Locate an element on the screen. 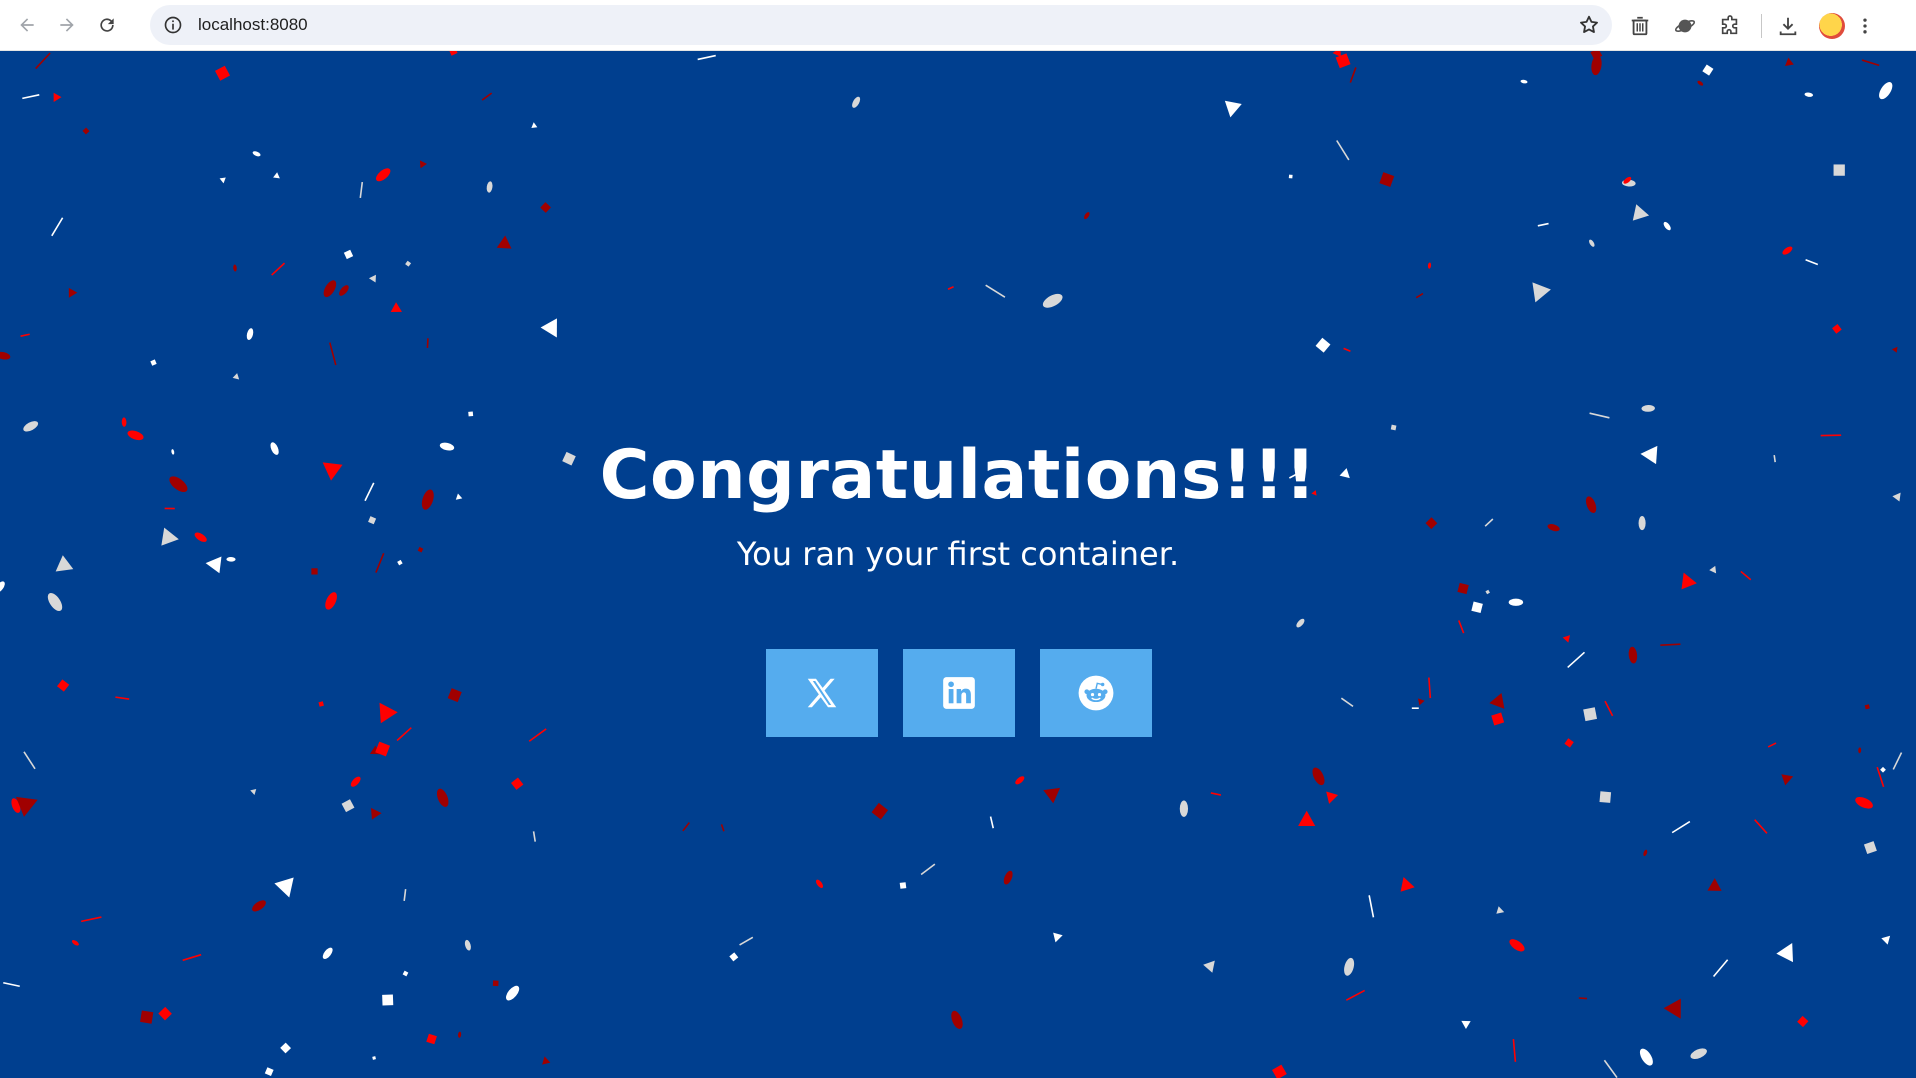 The height and width of the screenshot is (1078, 1916). extension-planet-icon is located at coordinates (1685, 26).